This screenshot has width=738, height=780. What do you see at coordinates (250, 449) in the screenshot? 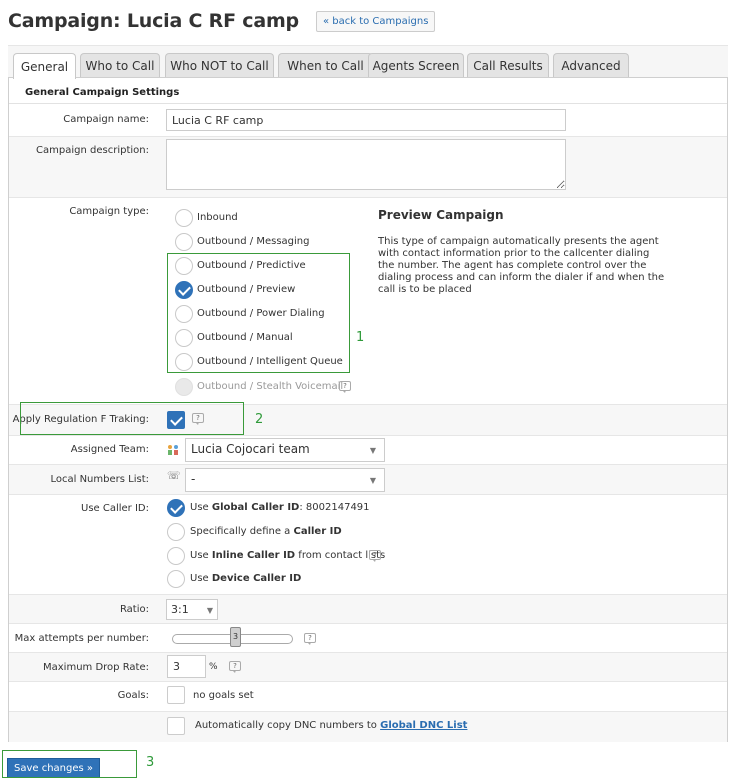
I see `assigned-team-value: Lucia Cojocari team` at bounding box center [250, 449].